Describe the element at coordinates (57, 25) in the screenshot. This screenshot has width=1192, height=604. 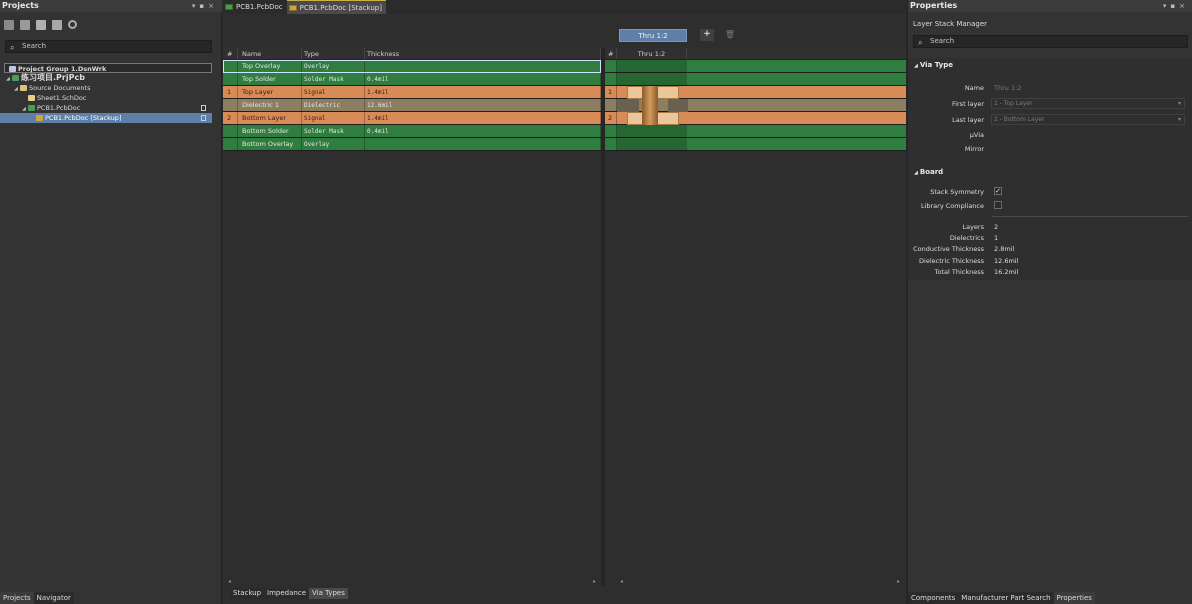
I see `project-folder-icon` at that location.